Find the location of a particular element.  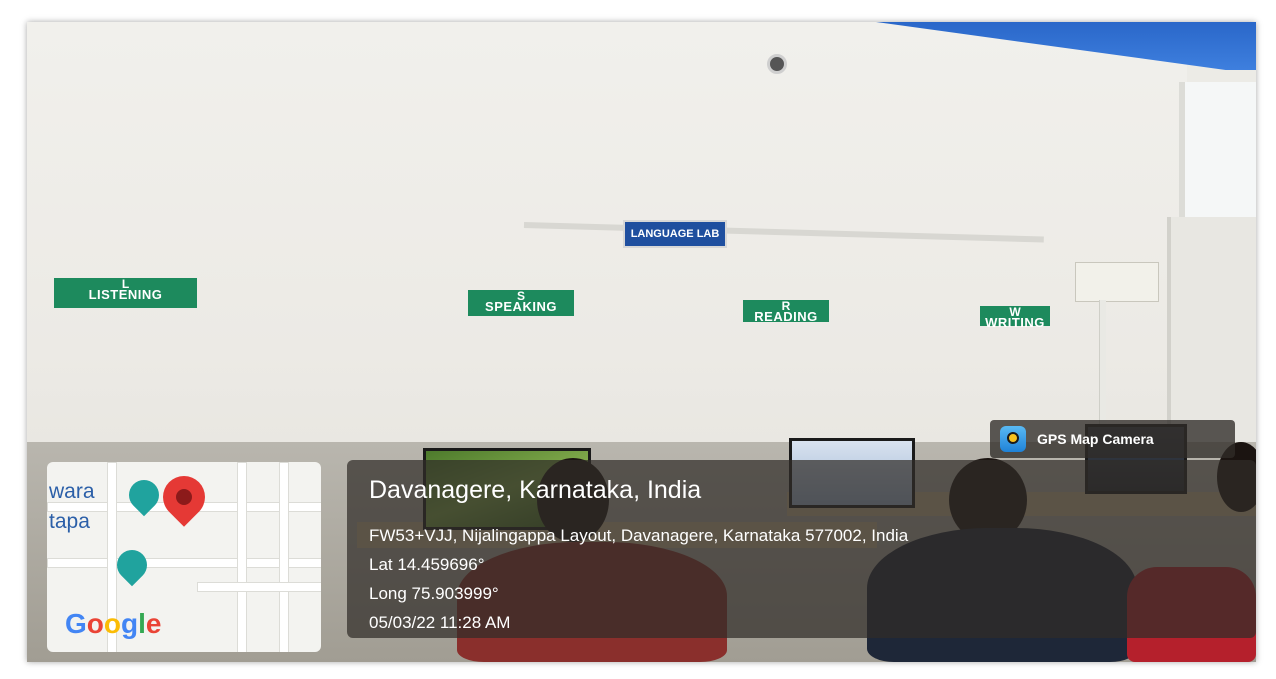

cctv-camera-icon is located at coordinates (777, 64).